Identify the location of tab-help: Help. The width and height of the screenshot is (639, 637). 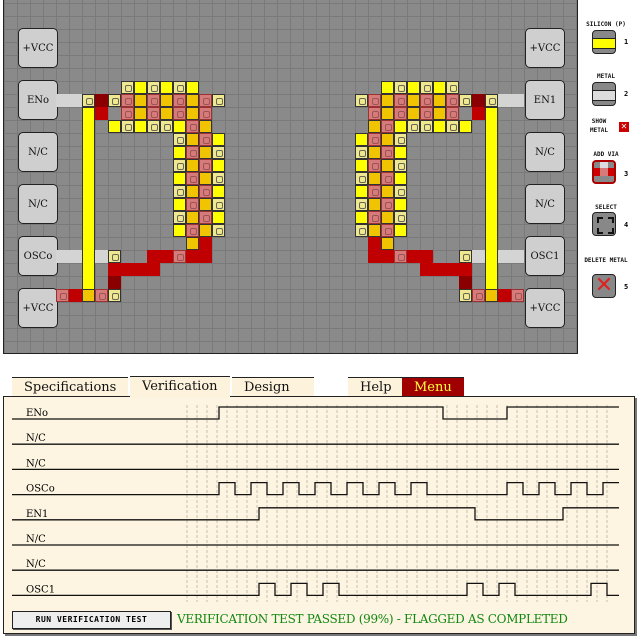
(376, 387).